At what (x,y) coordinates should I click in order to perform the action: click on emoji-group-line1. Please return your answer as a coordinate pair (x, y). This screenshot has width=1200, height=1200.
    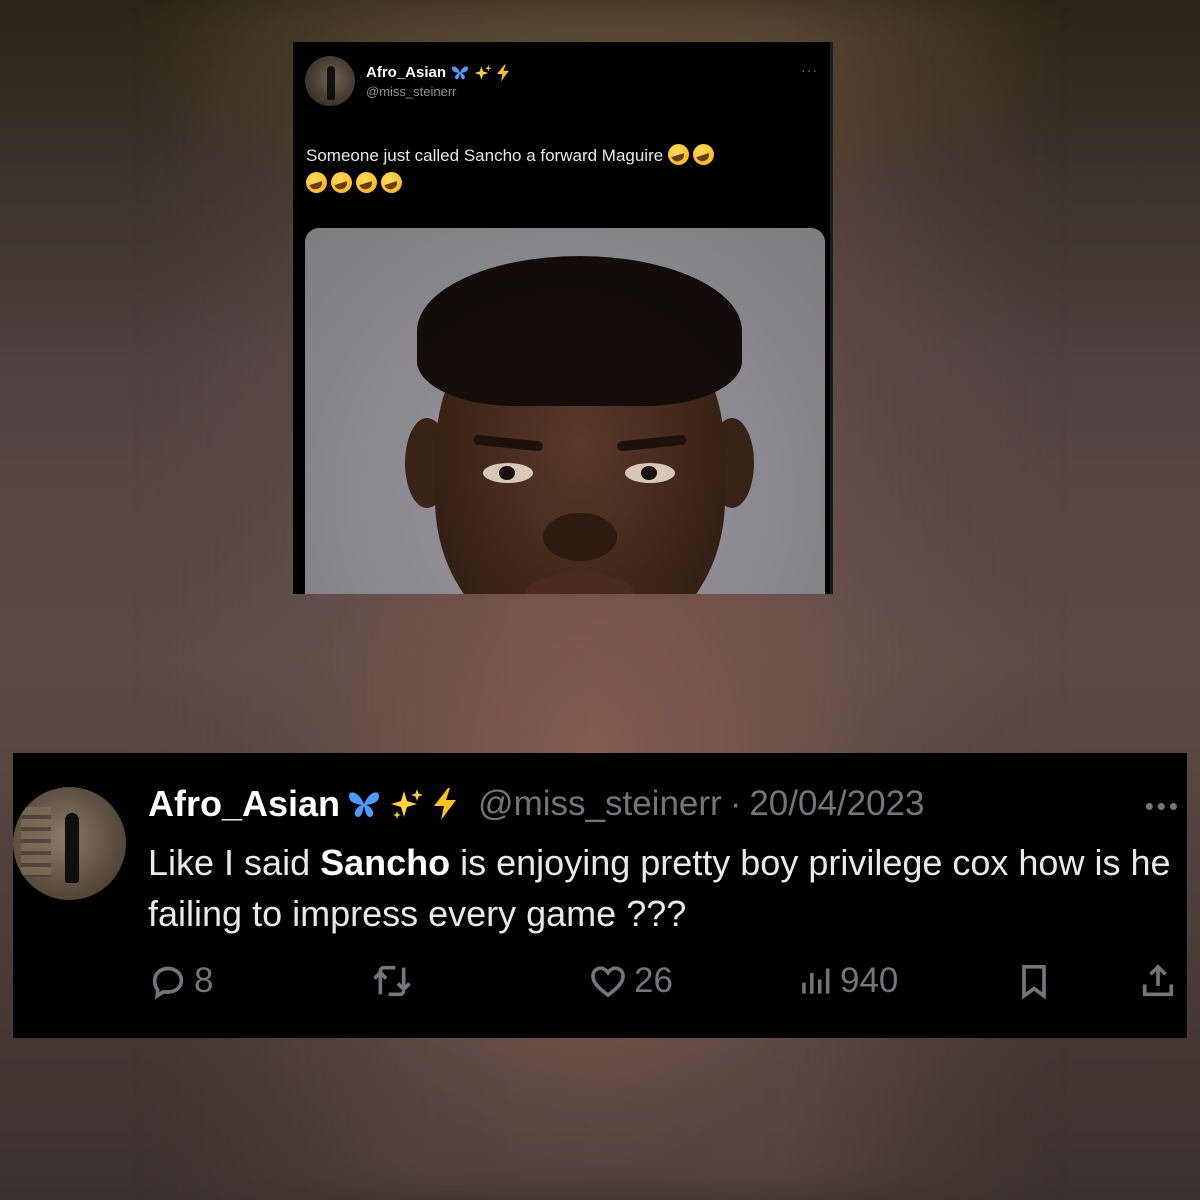
    Looking at the image, I should click on (692, 154).